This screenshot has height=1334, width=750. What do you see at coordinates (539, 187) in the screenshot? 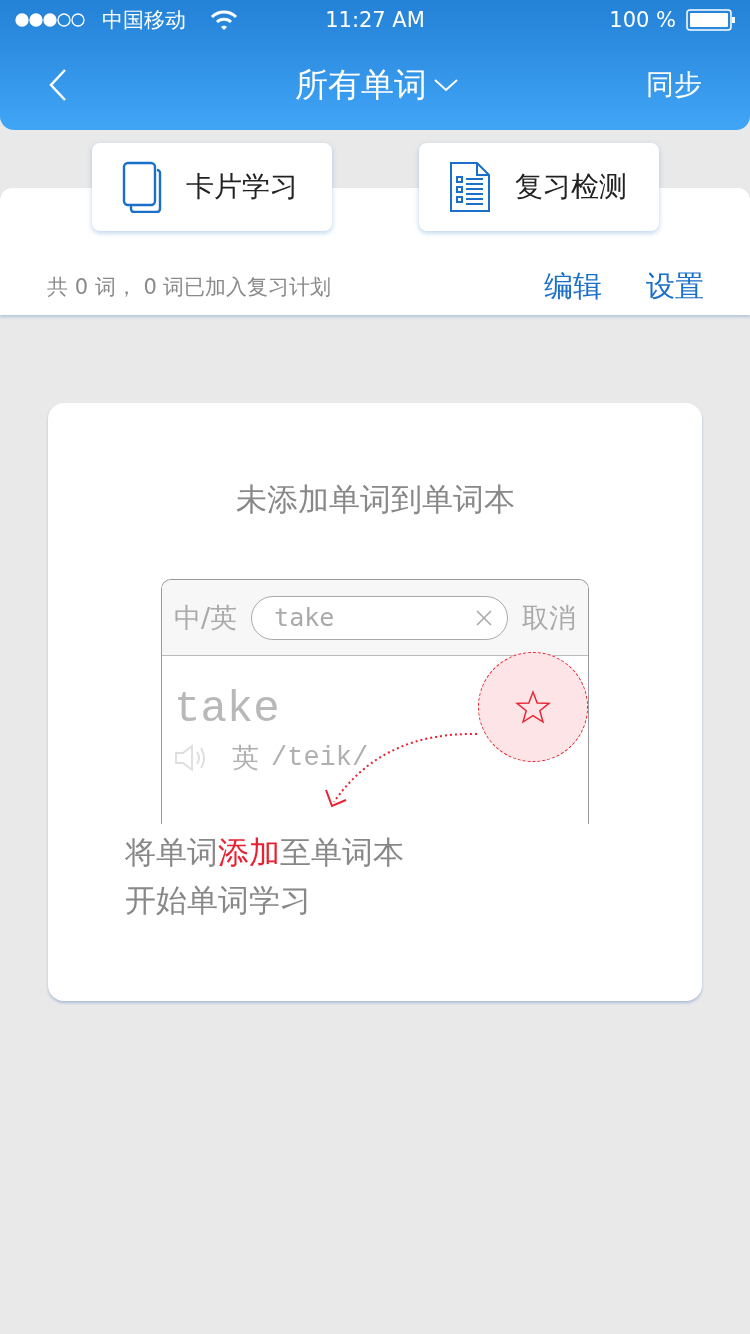
I see `mode-button: 复习检测` at bounding box center [539, 187].